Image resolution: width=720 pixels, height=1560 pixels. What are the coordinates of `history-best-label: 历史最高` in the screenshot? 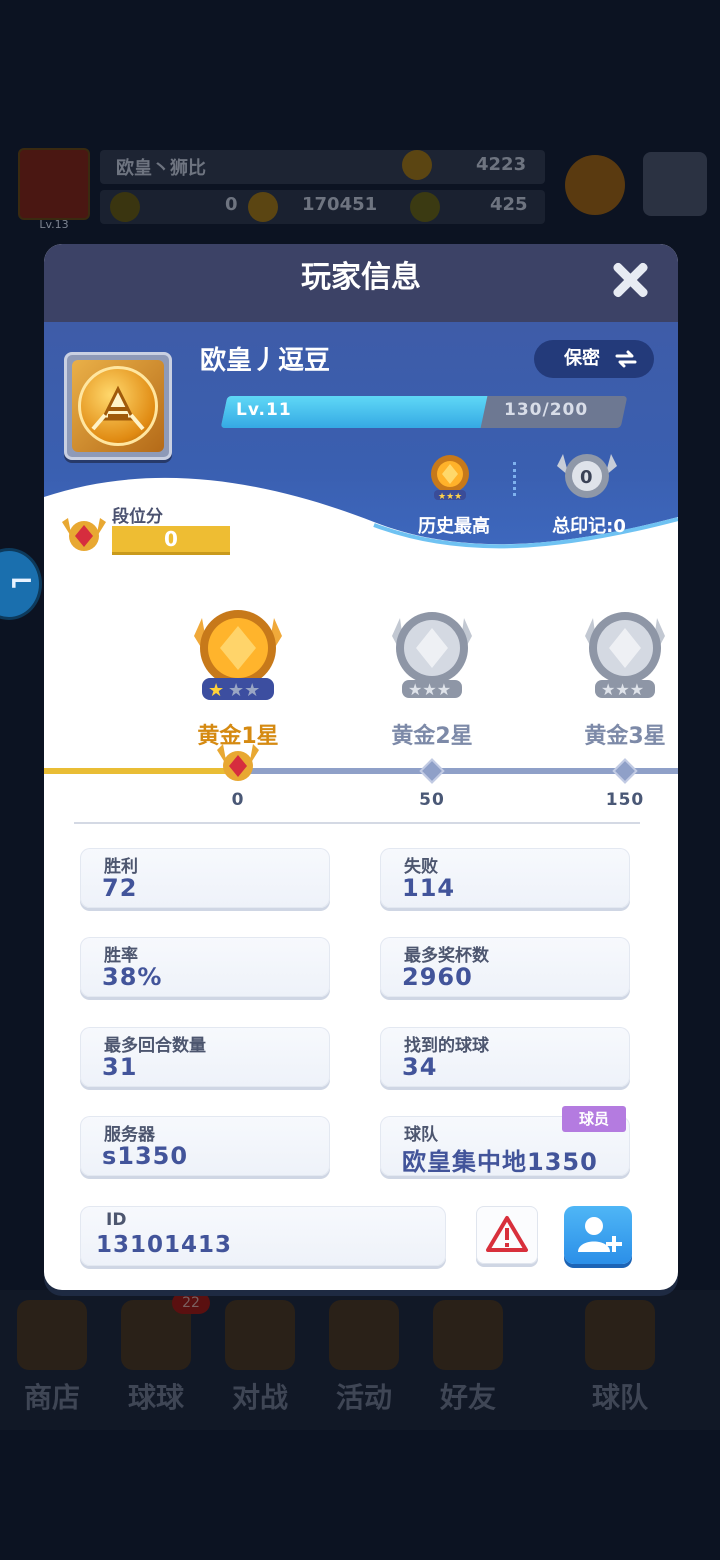 It's located at (454, 526).